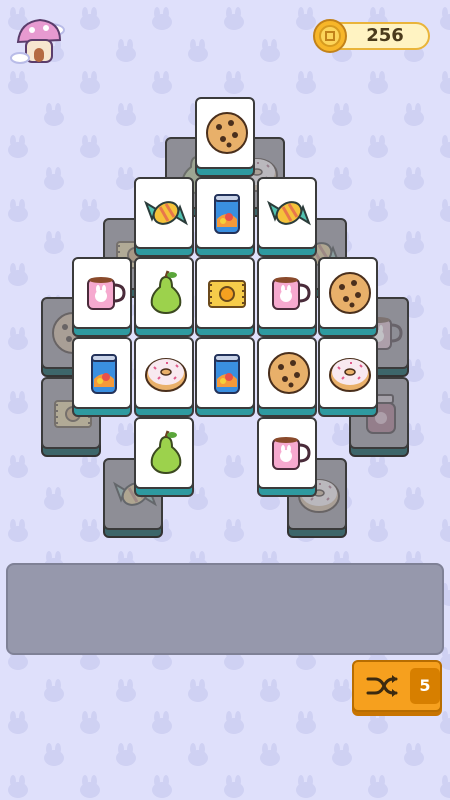  I want to click on shuffle-icon, so click(382, 686).